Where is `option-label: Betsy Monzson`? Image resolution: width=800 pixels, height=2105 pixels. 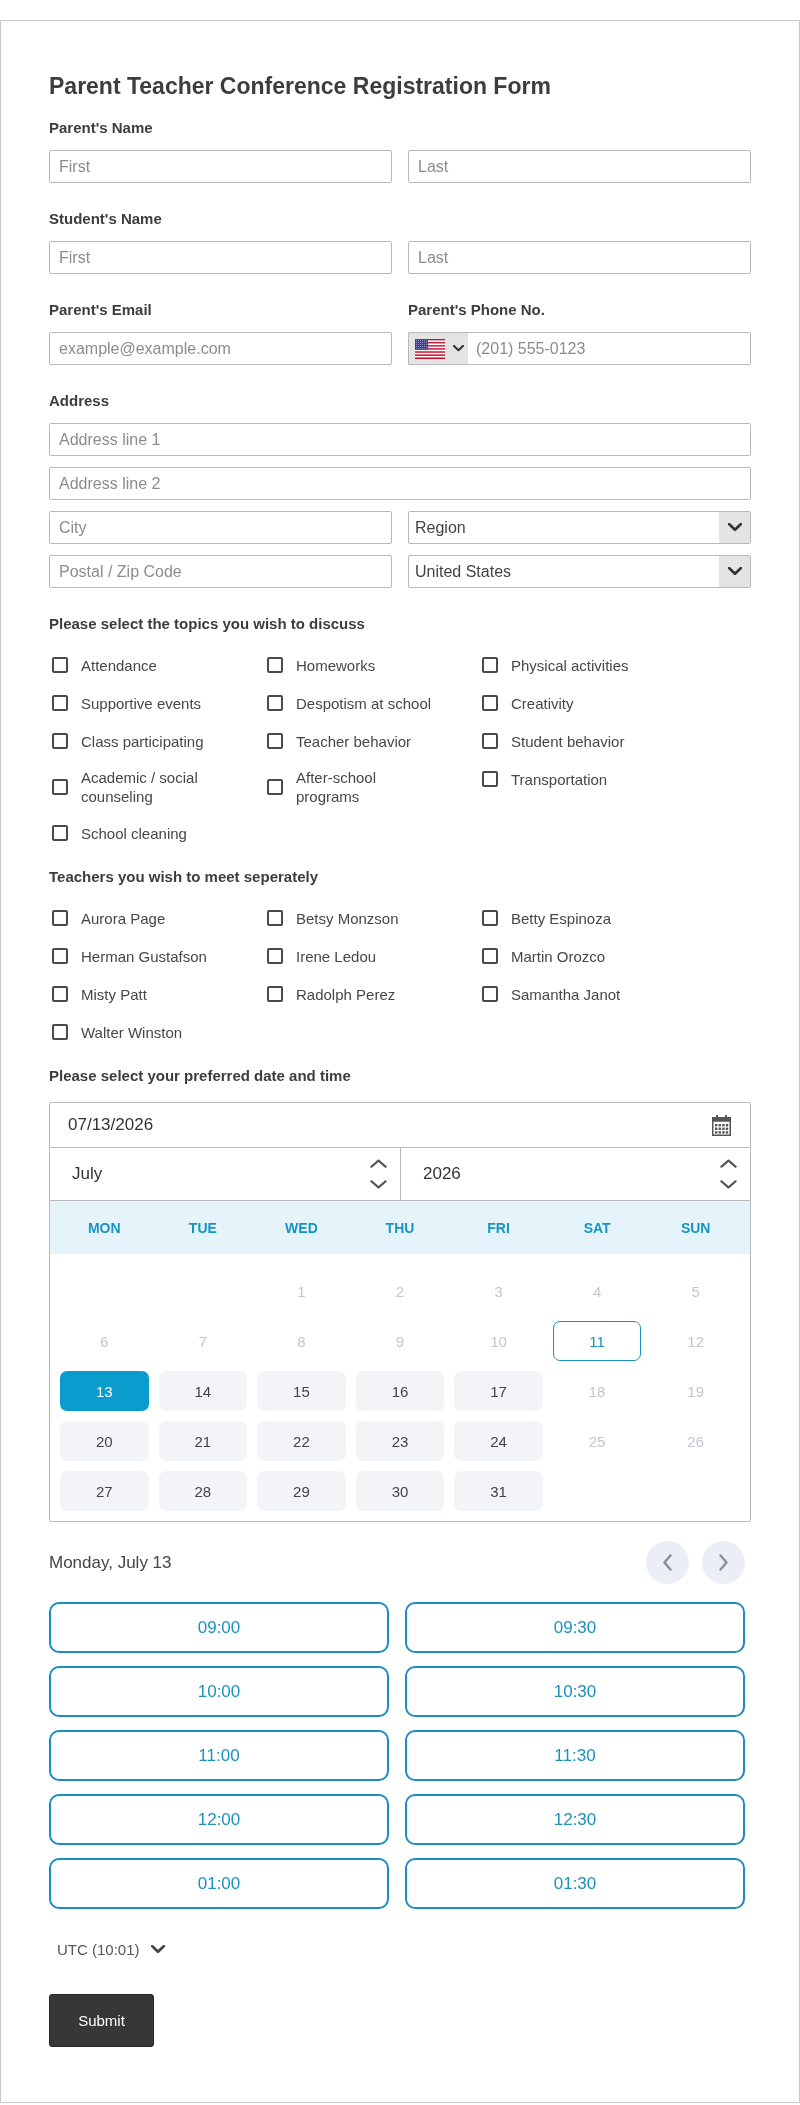 option-label: Betsy Monzson is located at coordinates (347, 918).